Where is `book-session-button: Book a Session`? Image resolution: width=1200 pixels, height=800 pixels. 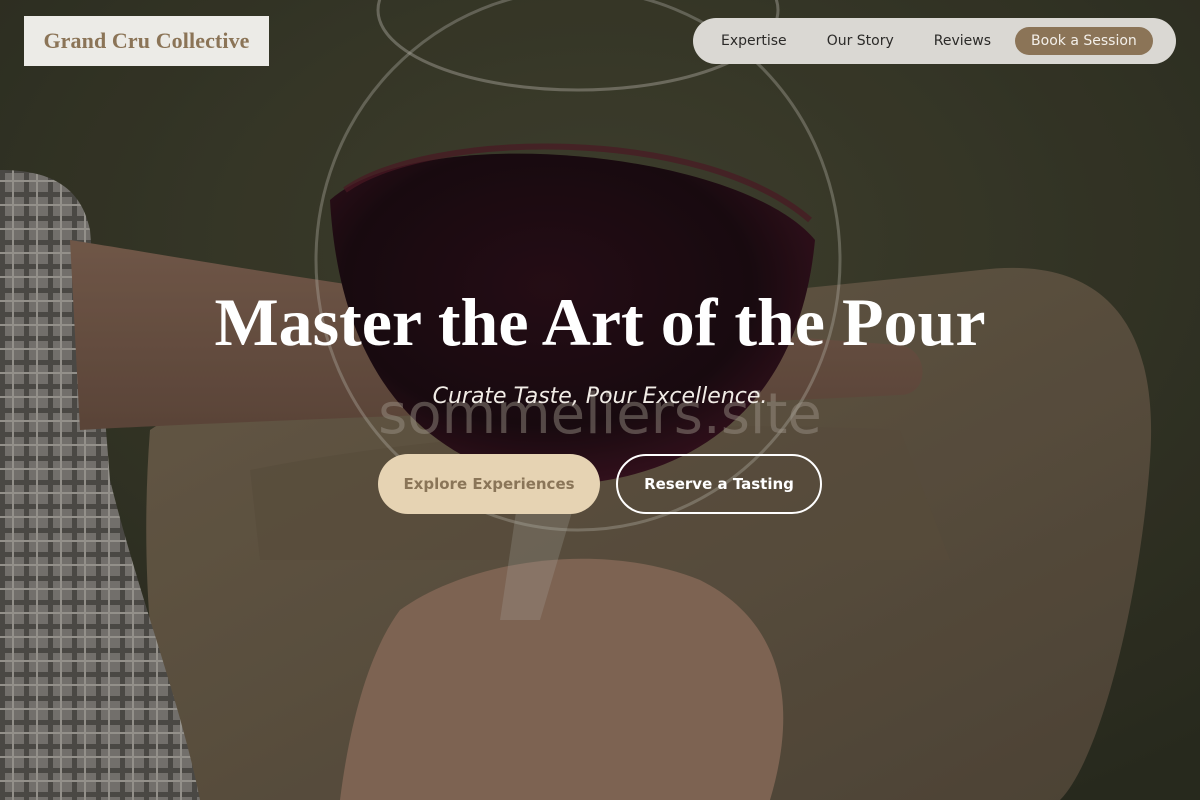
book-session-button: Book a Session is located at coordinates (1084, 41).